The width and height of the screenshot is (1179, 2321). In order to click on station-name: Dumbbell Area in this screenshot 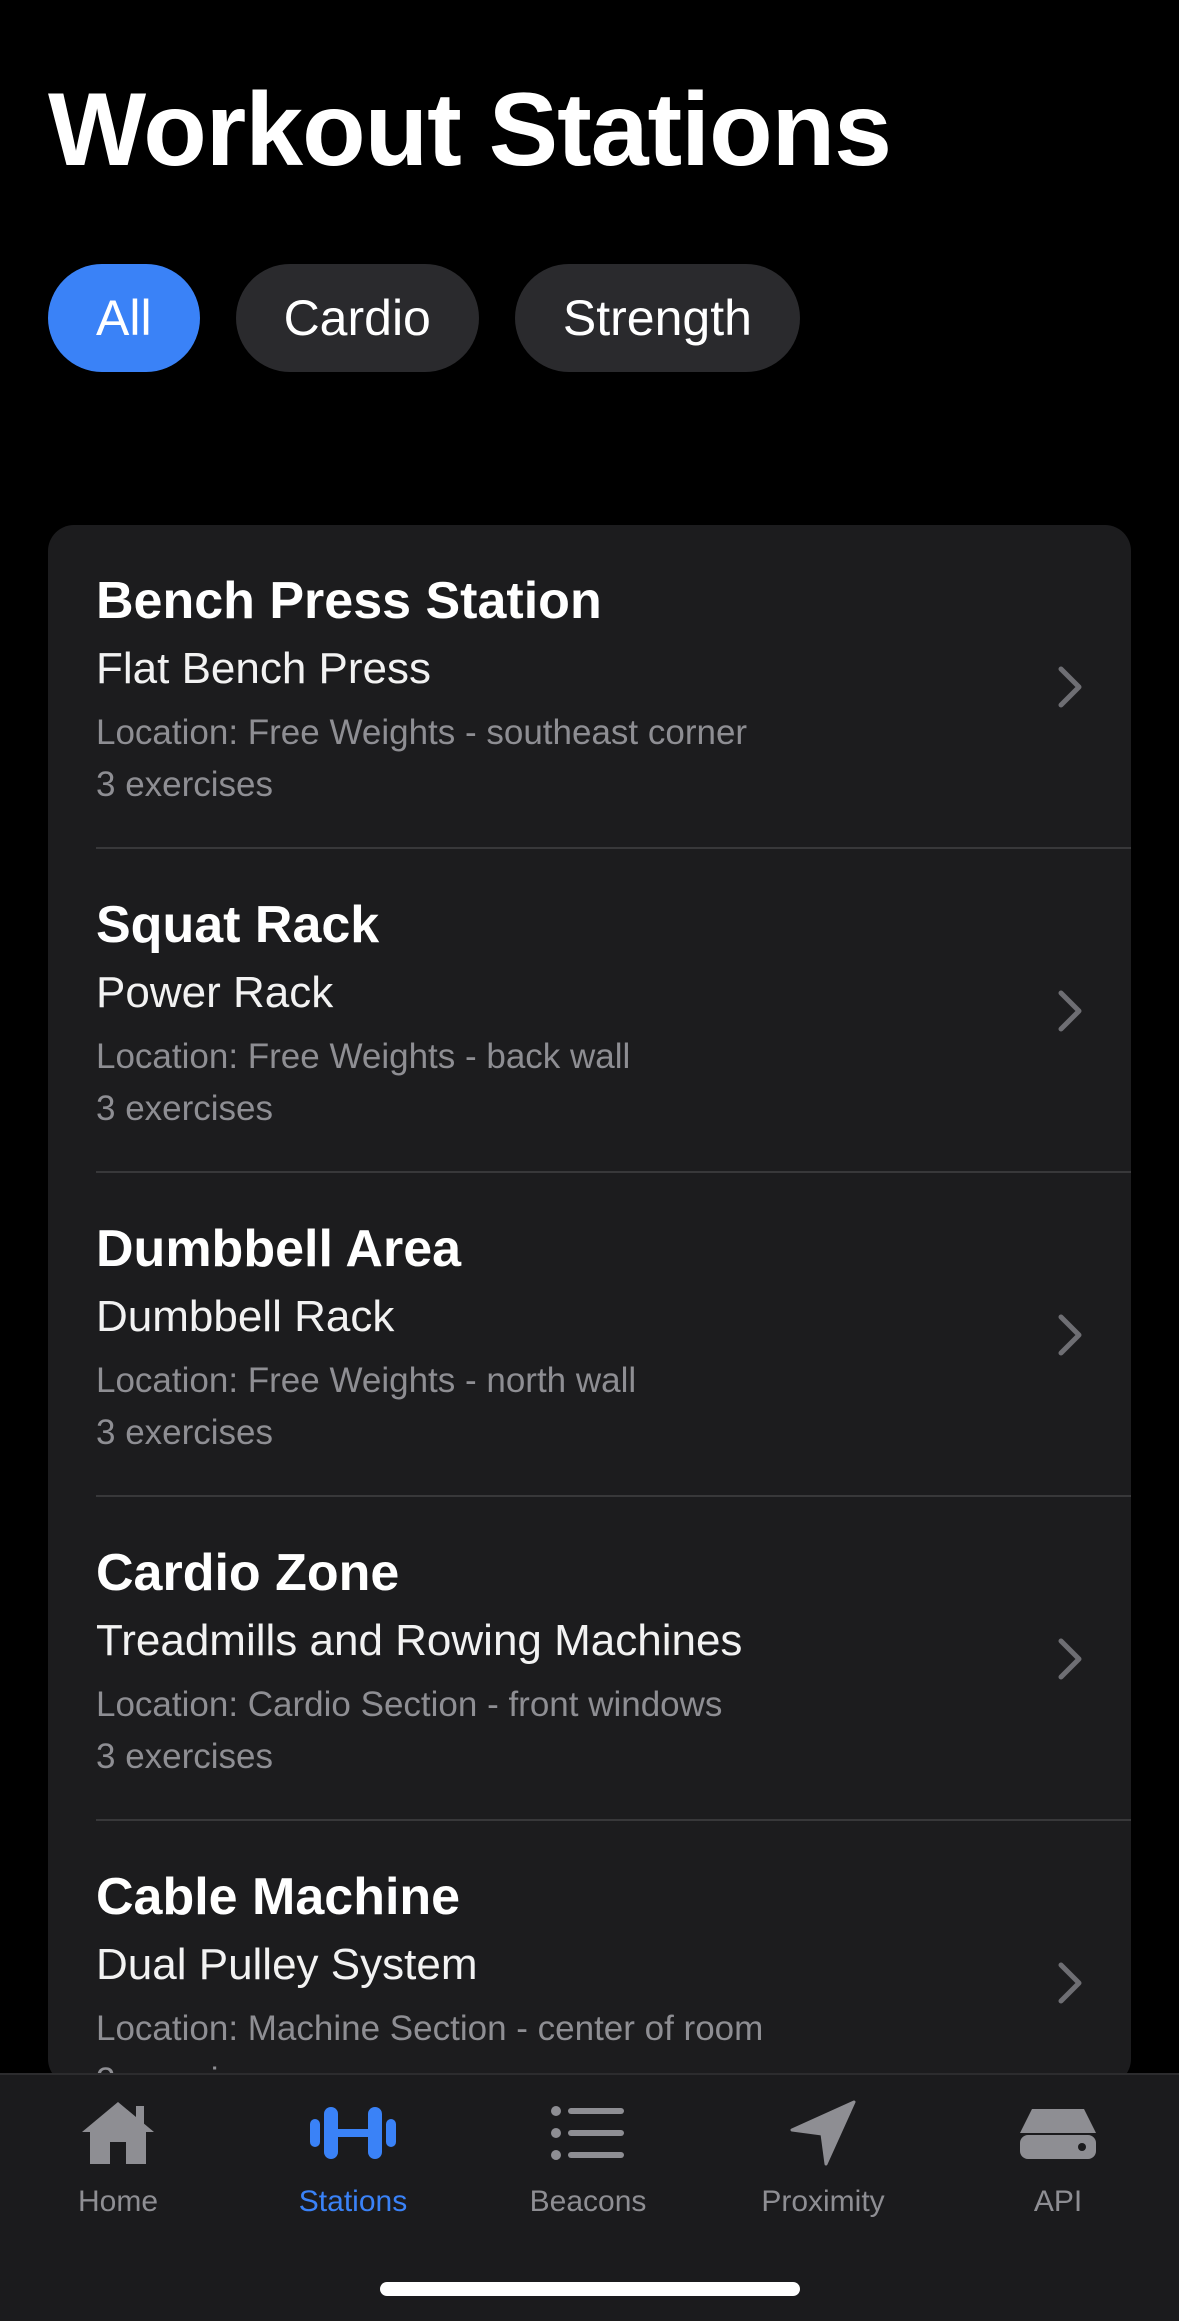, I will do `click(279, 1249)`.